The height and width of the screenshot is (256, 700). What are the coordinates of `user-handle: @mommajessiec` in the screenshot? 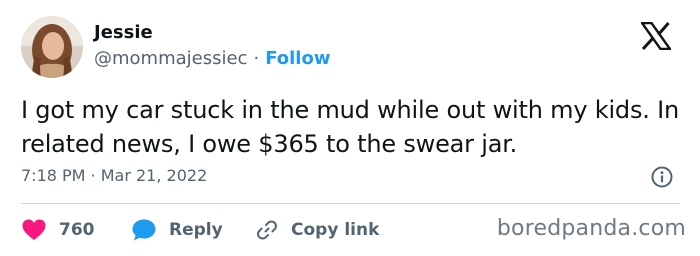 It's located at (170, 58).